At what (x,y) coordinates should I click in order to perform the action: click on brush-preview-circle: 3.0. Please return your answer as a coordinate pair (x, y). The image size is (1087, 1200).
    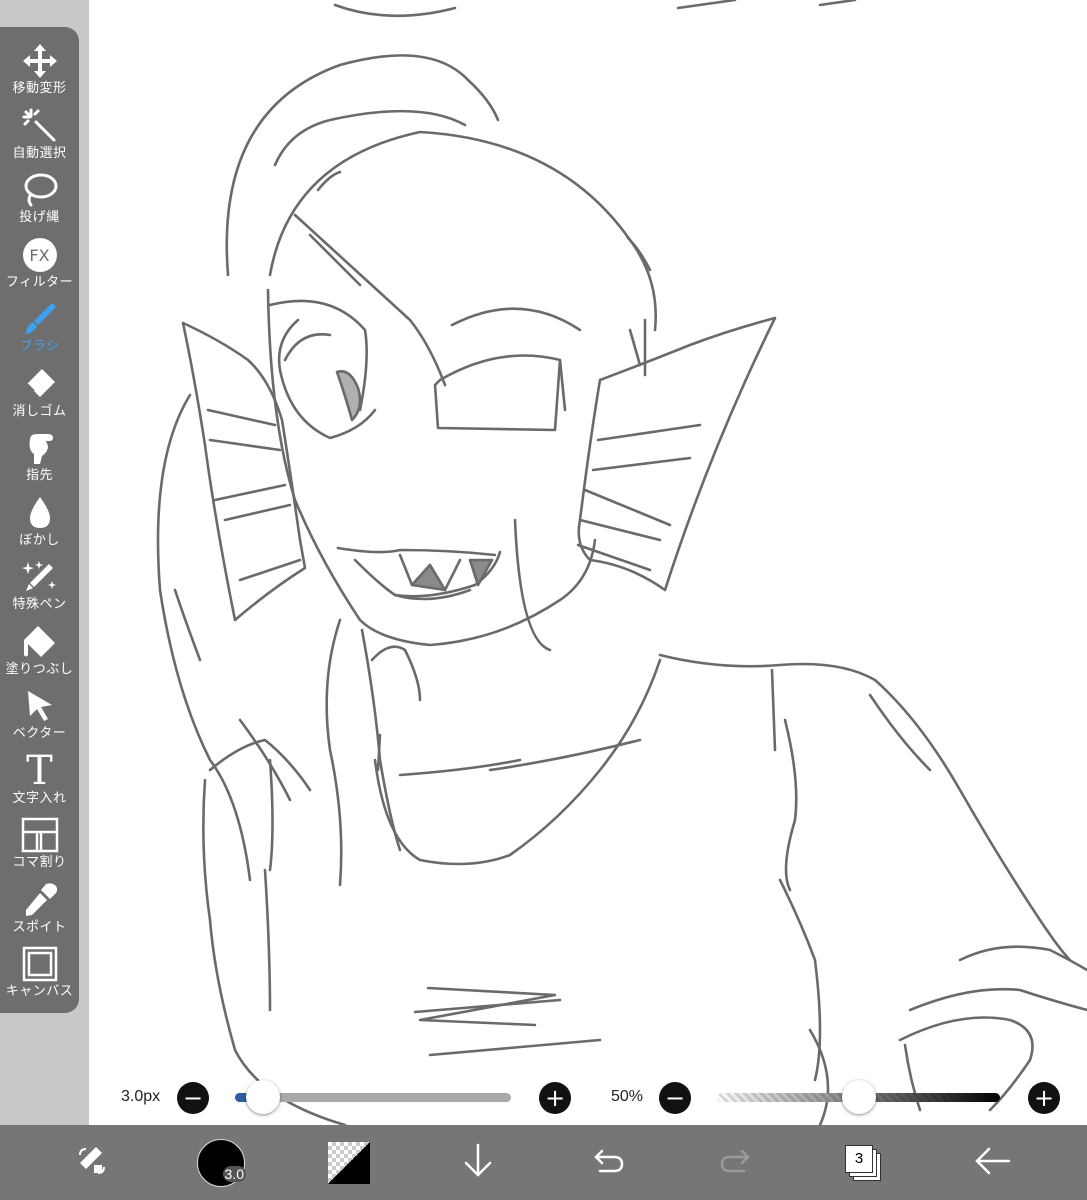
    Looking at the image, I should click on (221, 1162).